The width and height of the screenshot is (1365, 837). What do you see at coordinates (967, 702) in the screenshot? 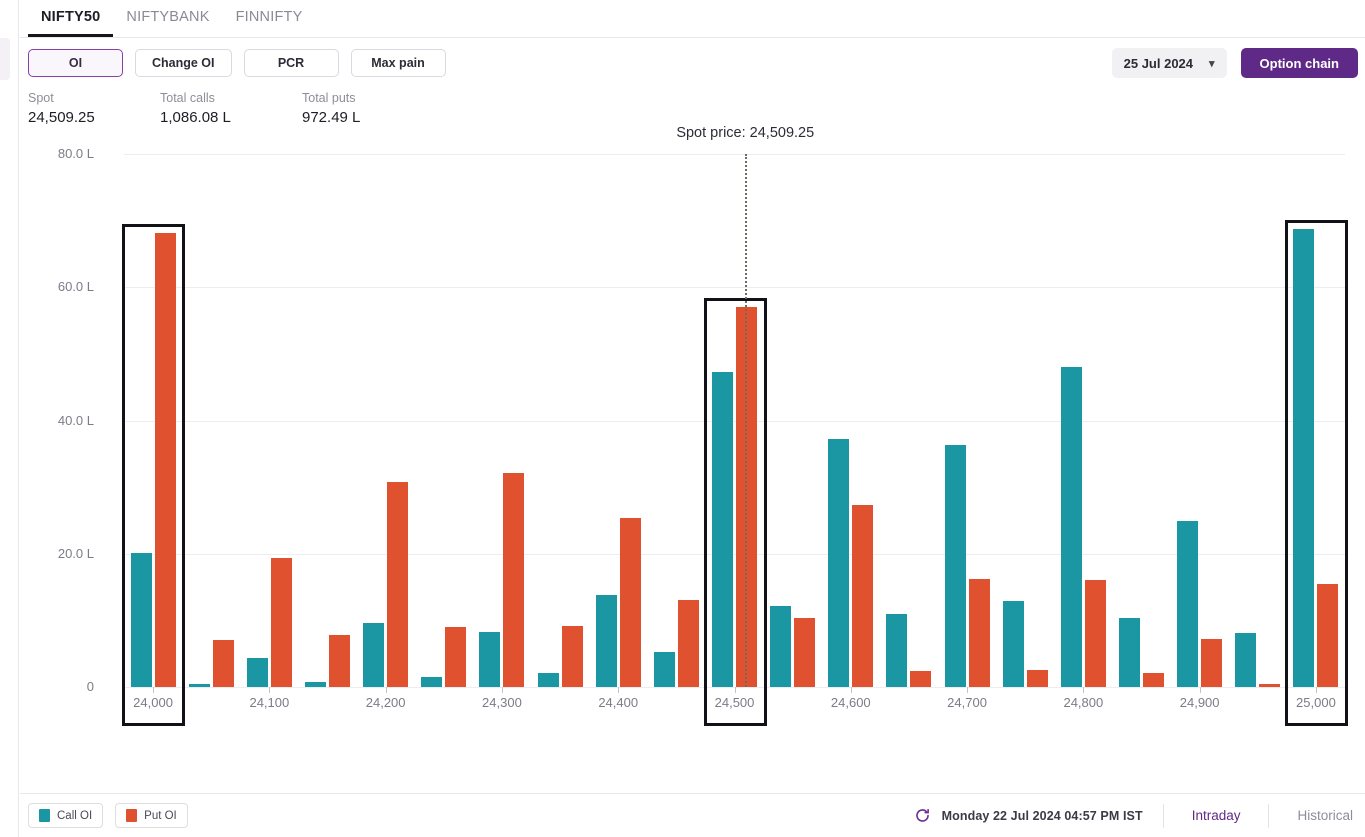
I see `x-axis-tick-label: 24,700` at bounding box center [967, 702].